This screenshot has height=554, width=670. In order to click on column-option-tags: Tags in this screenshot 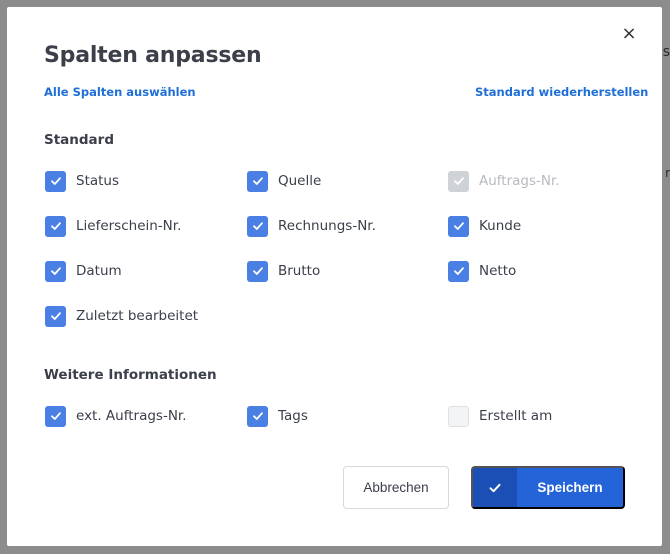, I will do `click(277, 416)`.